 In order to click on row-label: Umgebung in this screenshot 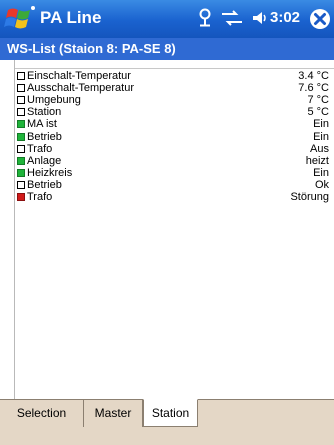, I will do `click(54, 100)`.